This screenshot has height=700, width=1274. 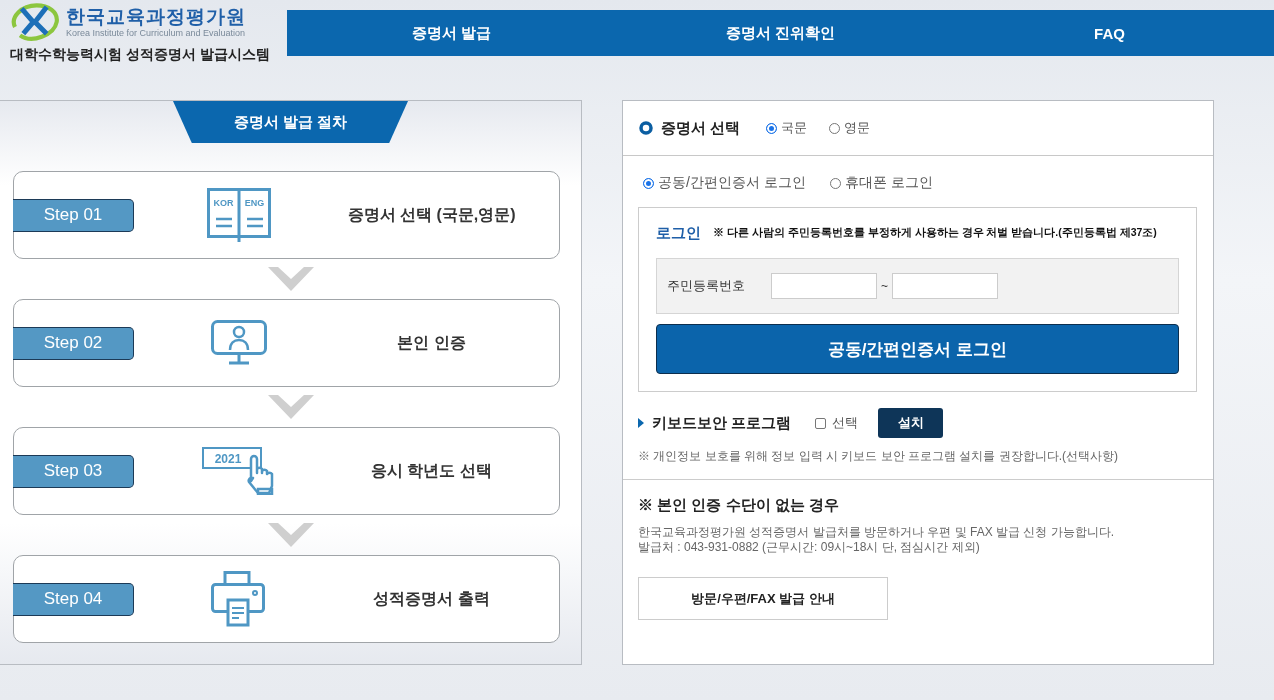 What do you see at coordinates (156, 33) in the screenshot?
I see `org-name-english: Korea Institute for Curriculum and Evaluation` at bounding box center [156, 33].